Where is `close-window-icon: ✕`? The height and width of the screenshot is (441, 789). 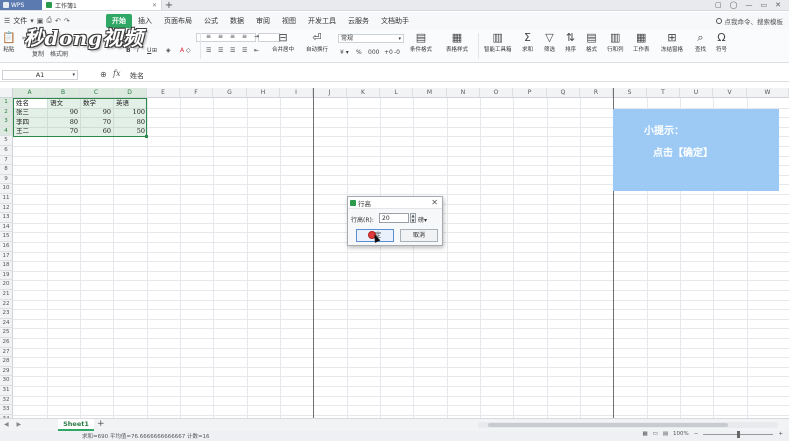
close-window-icon: ✕ is located at coordinates (778, 5).